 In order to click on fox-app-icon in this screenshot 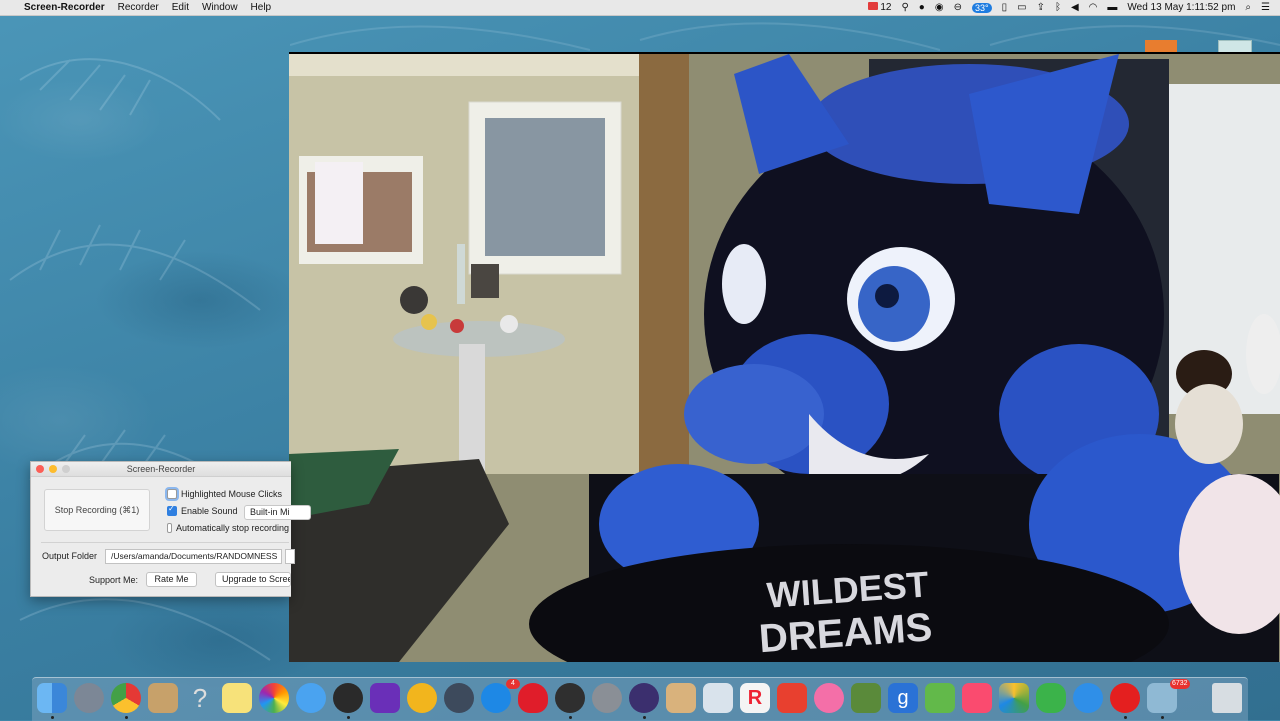, I will do `click(681, 698)`.